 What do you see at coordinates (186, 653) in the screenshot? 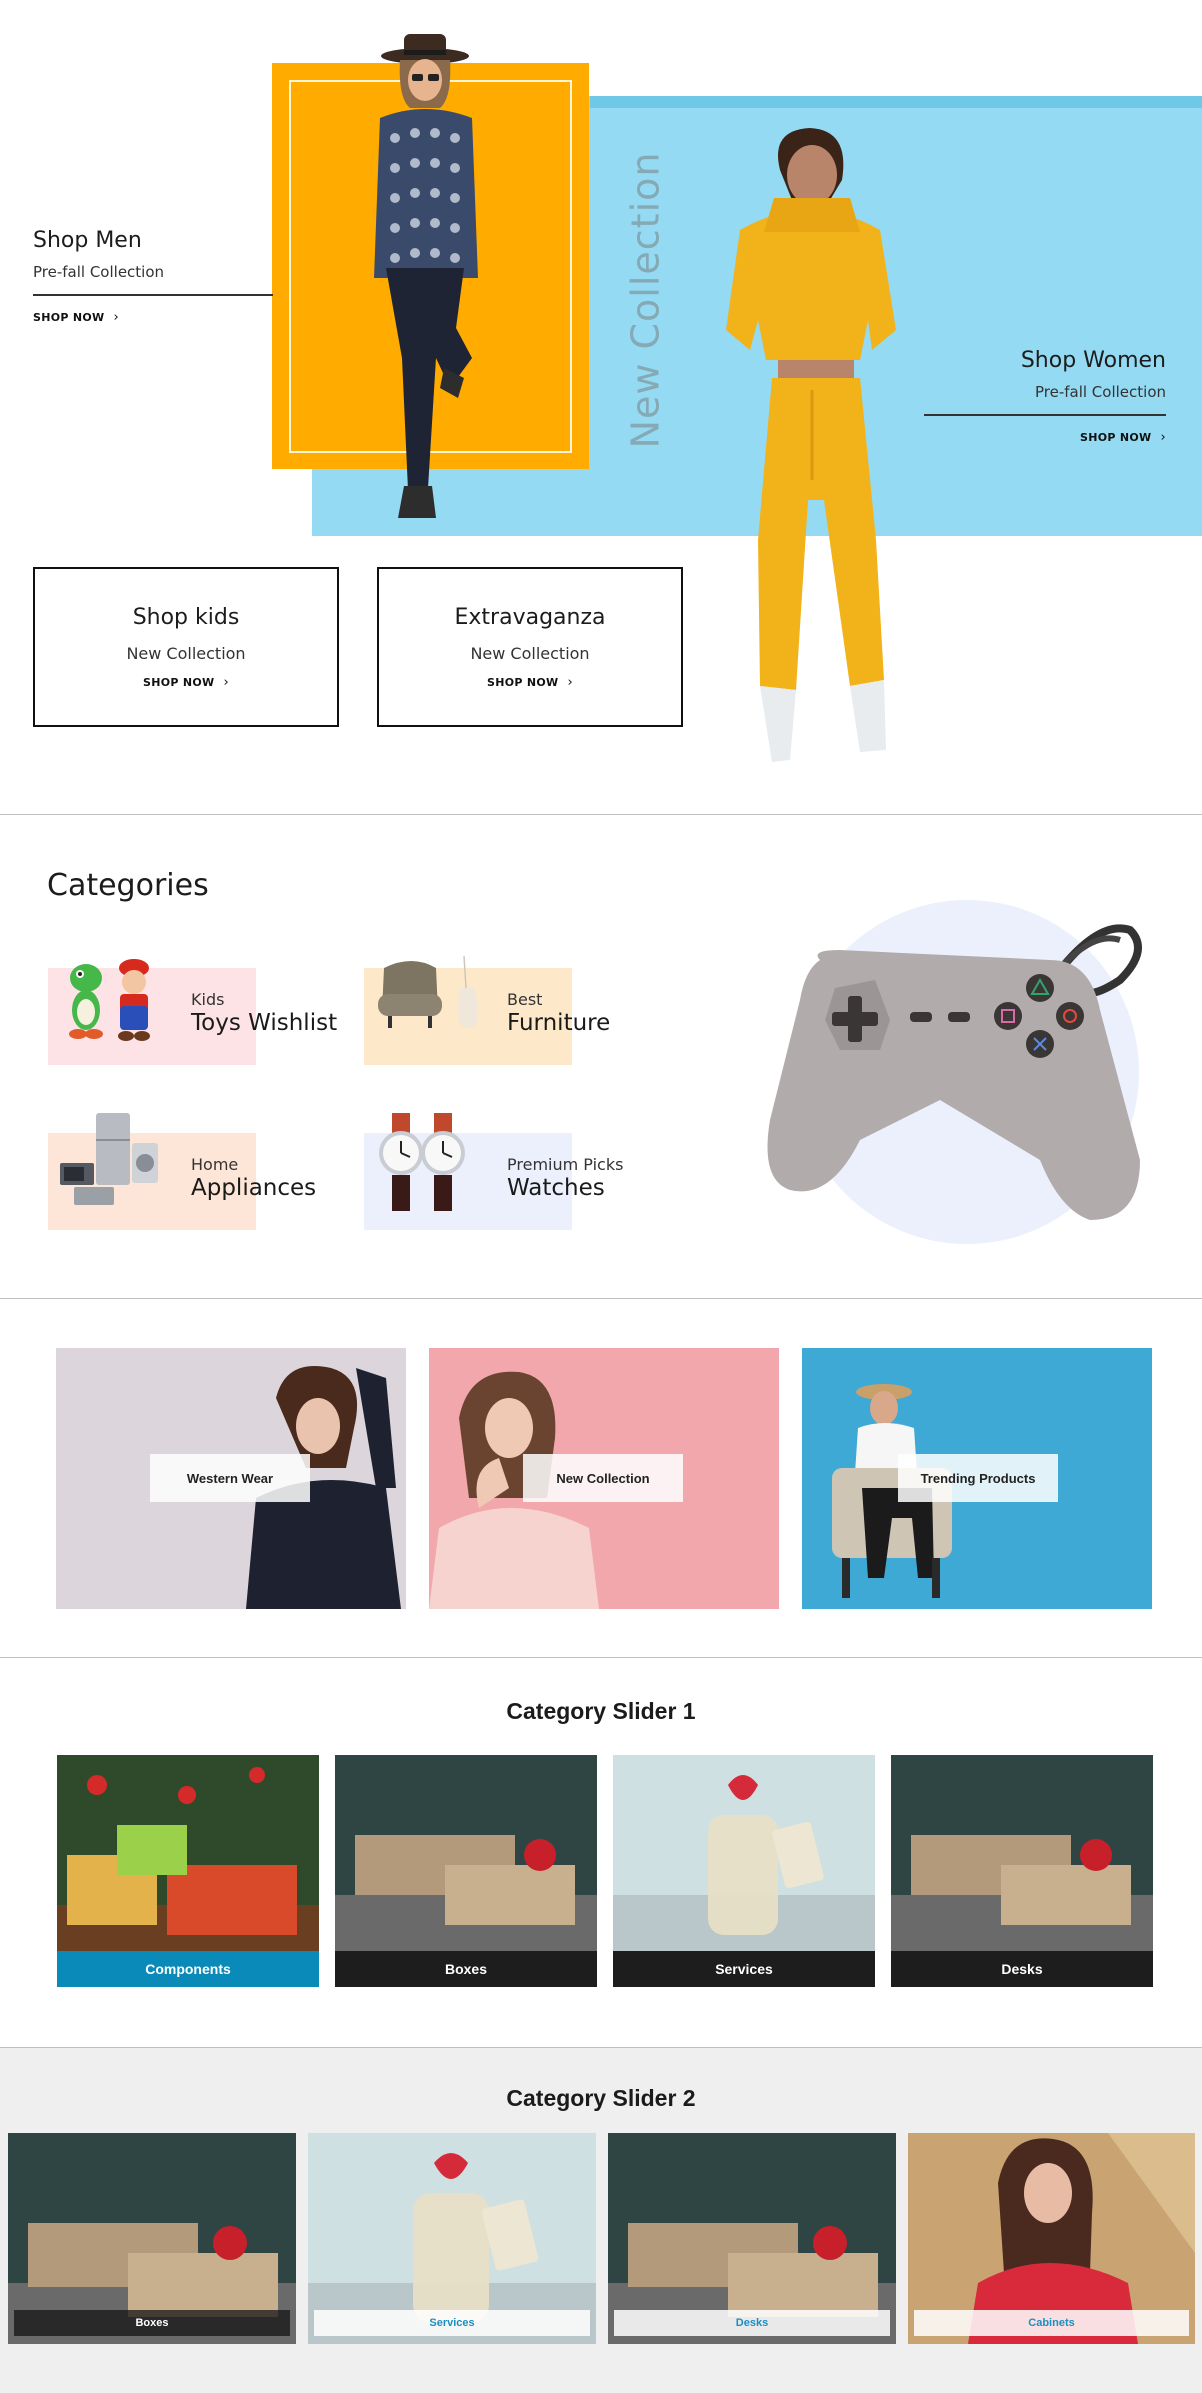
I see `shop-kids-subtitle: New Collection` at bounding box center [186, 653].